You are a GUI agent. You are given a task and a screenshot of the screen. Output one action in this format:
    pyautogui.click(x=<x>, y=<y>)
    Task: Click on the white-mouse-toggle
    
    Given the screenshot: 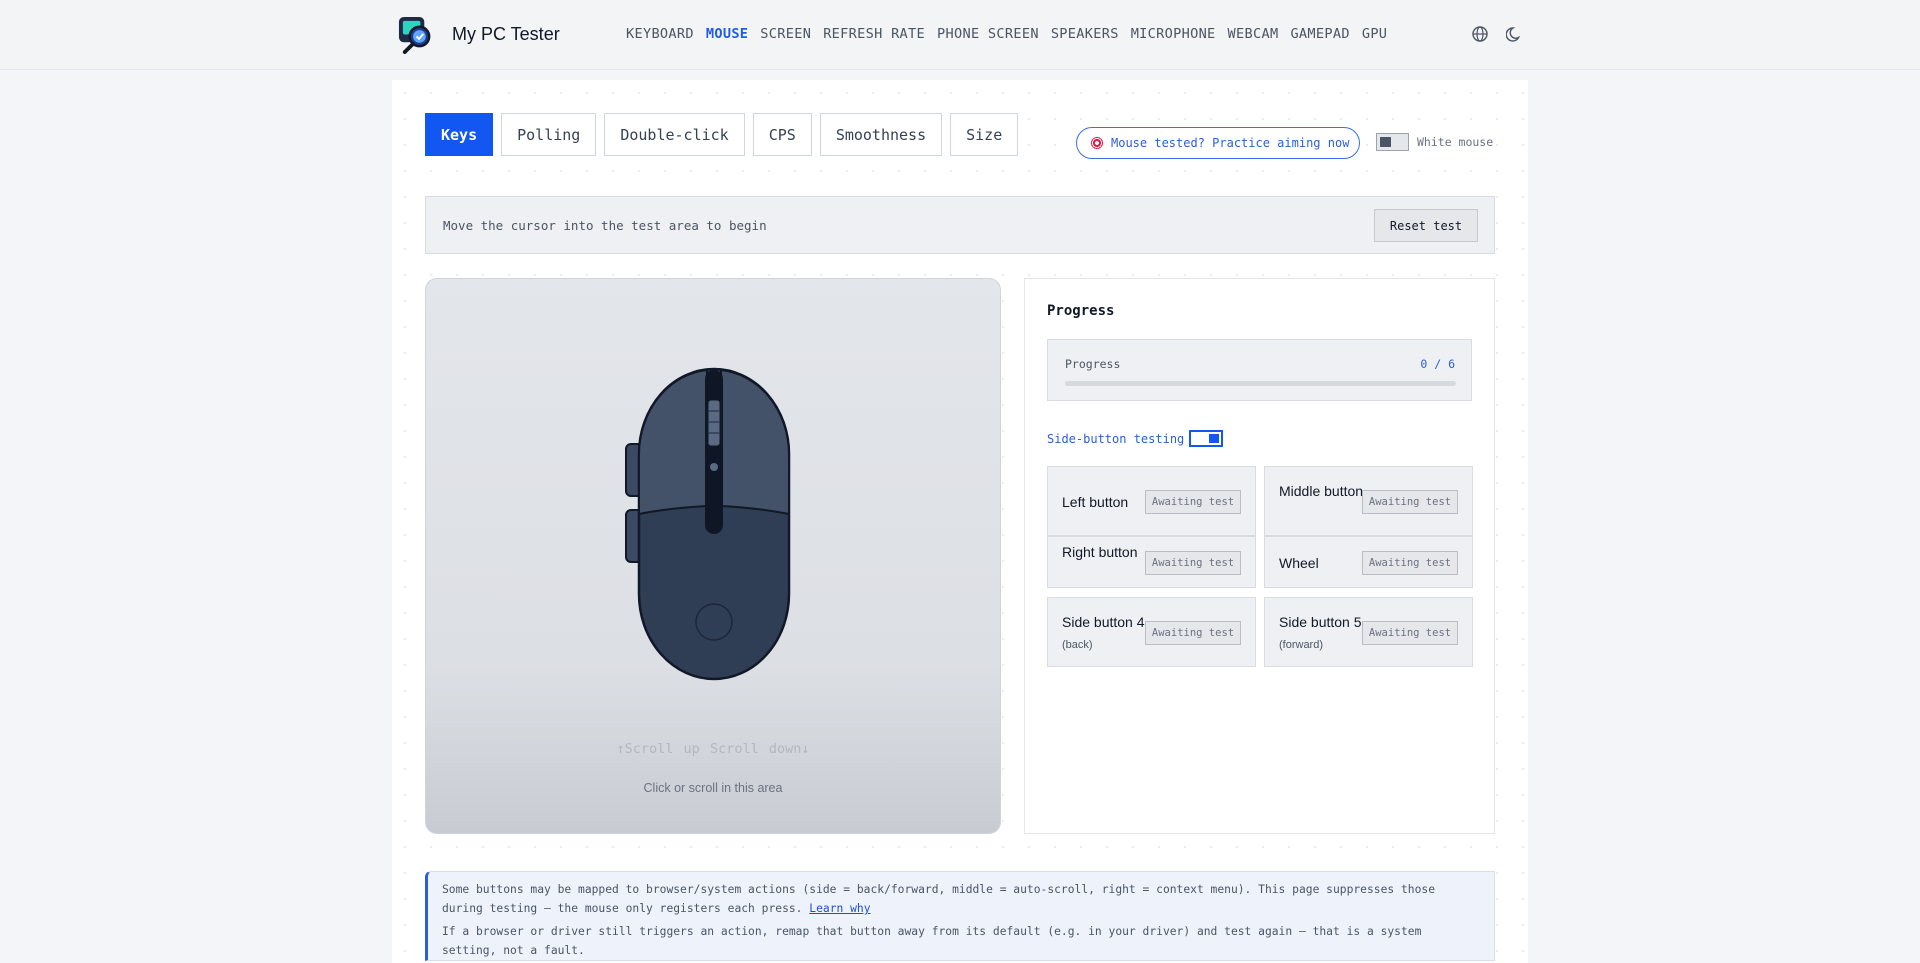 What is the action you would take?
    pyautogui.click(x=1392, y=142)
    